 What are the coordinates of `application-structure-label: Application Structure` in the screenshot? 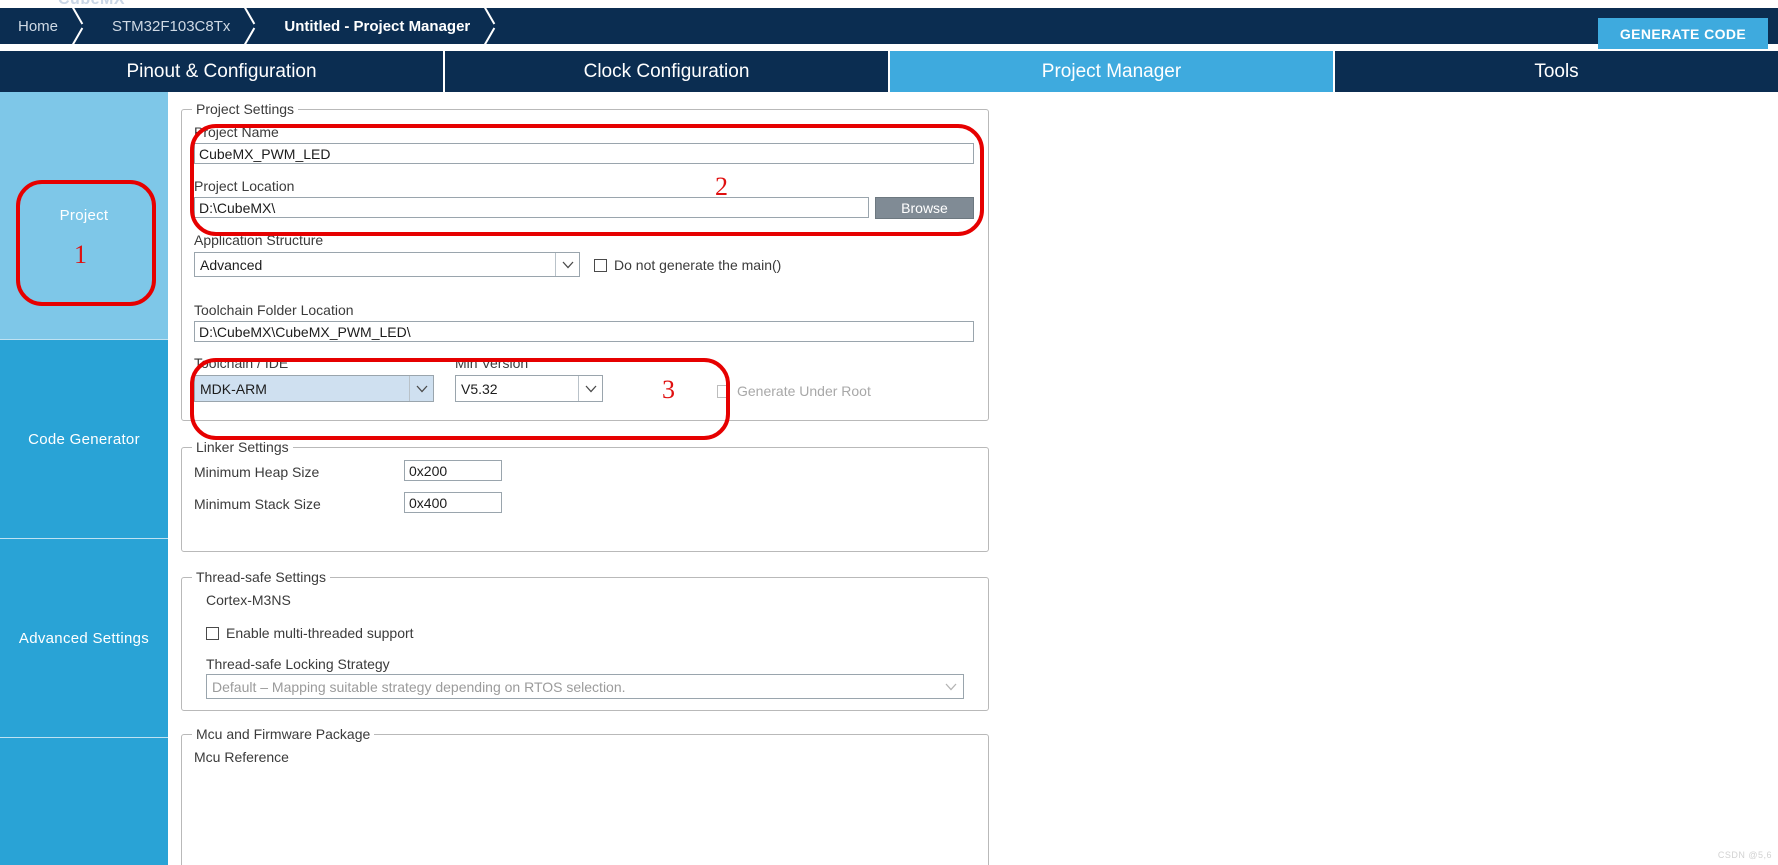 It's located at (259, 240).